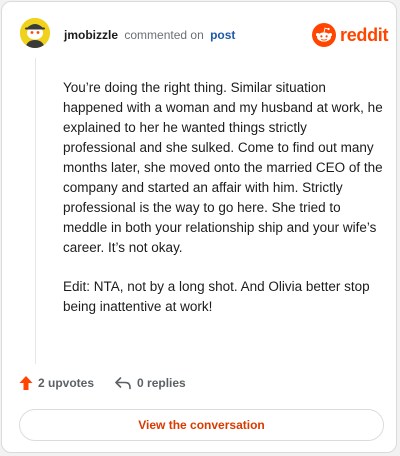  I want to click on comment-stats: 2 upvotes 0 replies, so click(102, 383).